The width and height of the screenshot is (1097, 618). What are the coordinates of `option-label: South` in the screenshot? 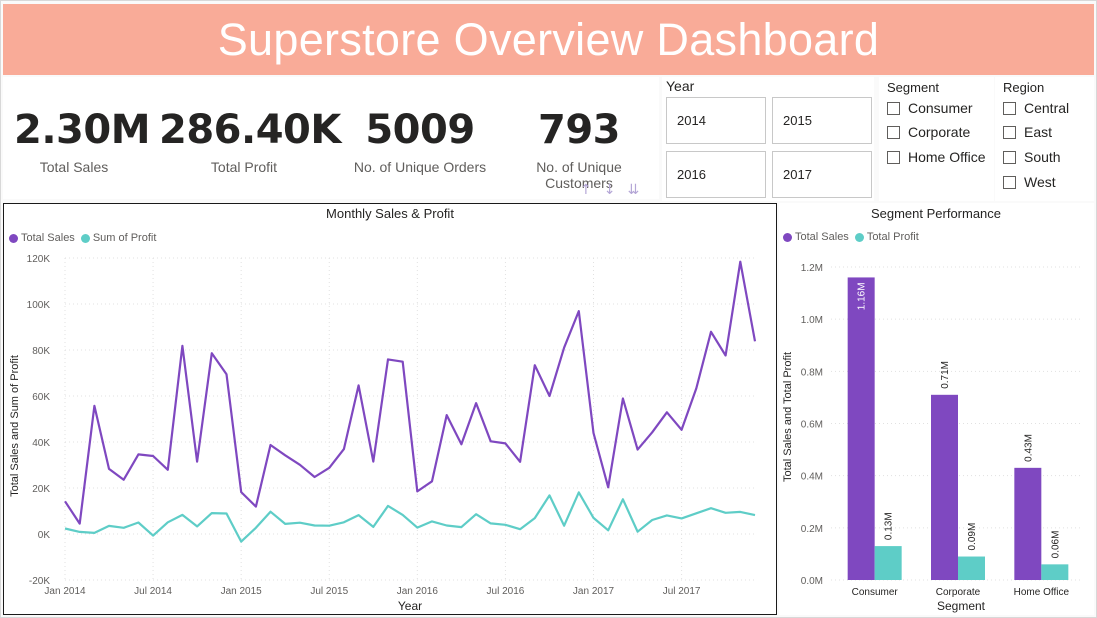 It's located at (1042, 157).